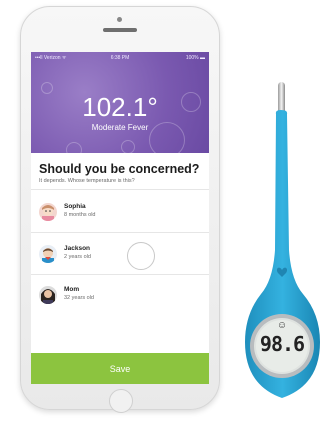 The height and width of the screenshot is (421, 324). Describe the element at coordinates (120, 30) in the screenshot. I see `speaker-grille` at that location.